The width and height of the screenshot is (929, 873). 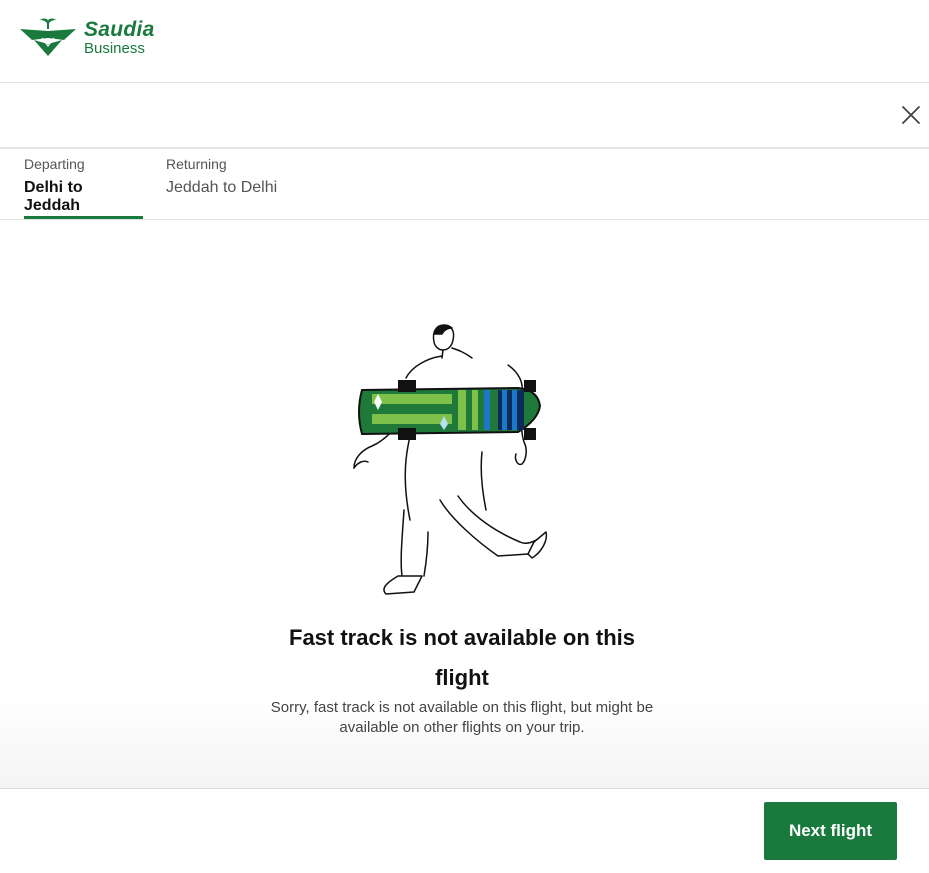 What do you see at coordinates (196, 164) in the screenshot?
I see `tab-sub-label: Returning` at bounding box center [196, 164].